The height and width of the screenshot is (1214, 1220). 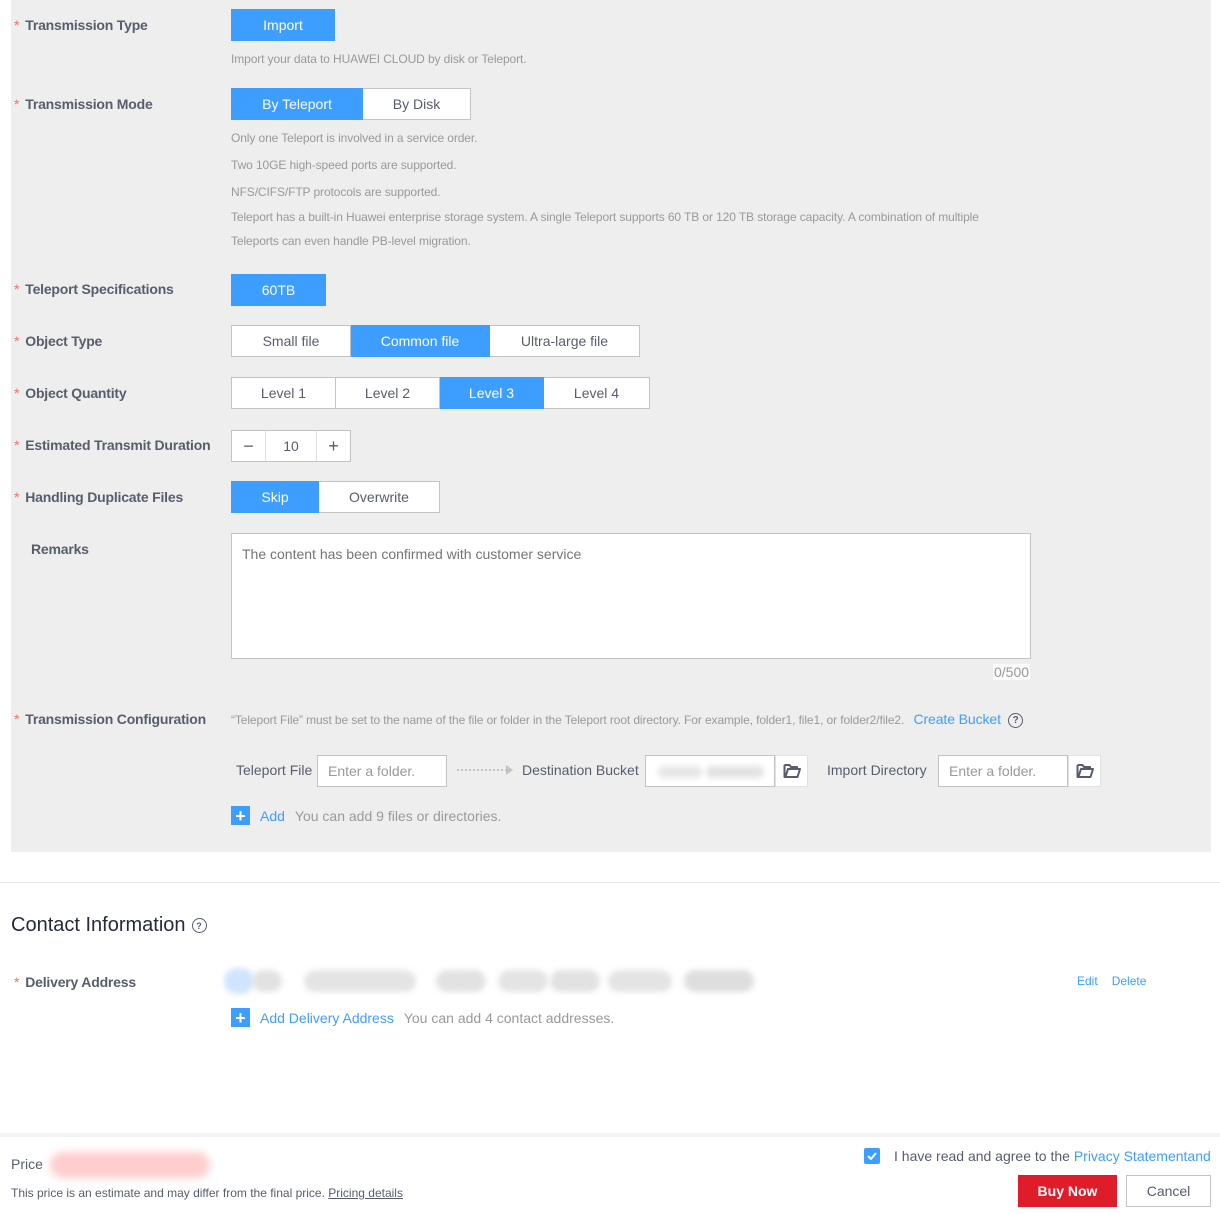 What do you see at coordinates (1168, 1191) in the screenshot?
I see `cancel-button: Cancel` at bounding box center [1168, 1191].